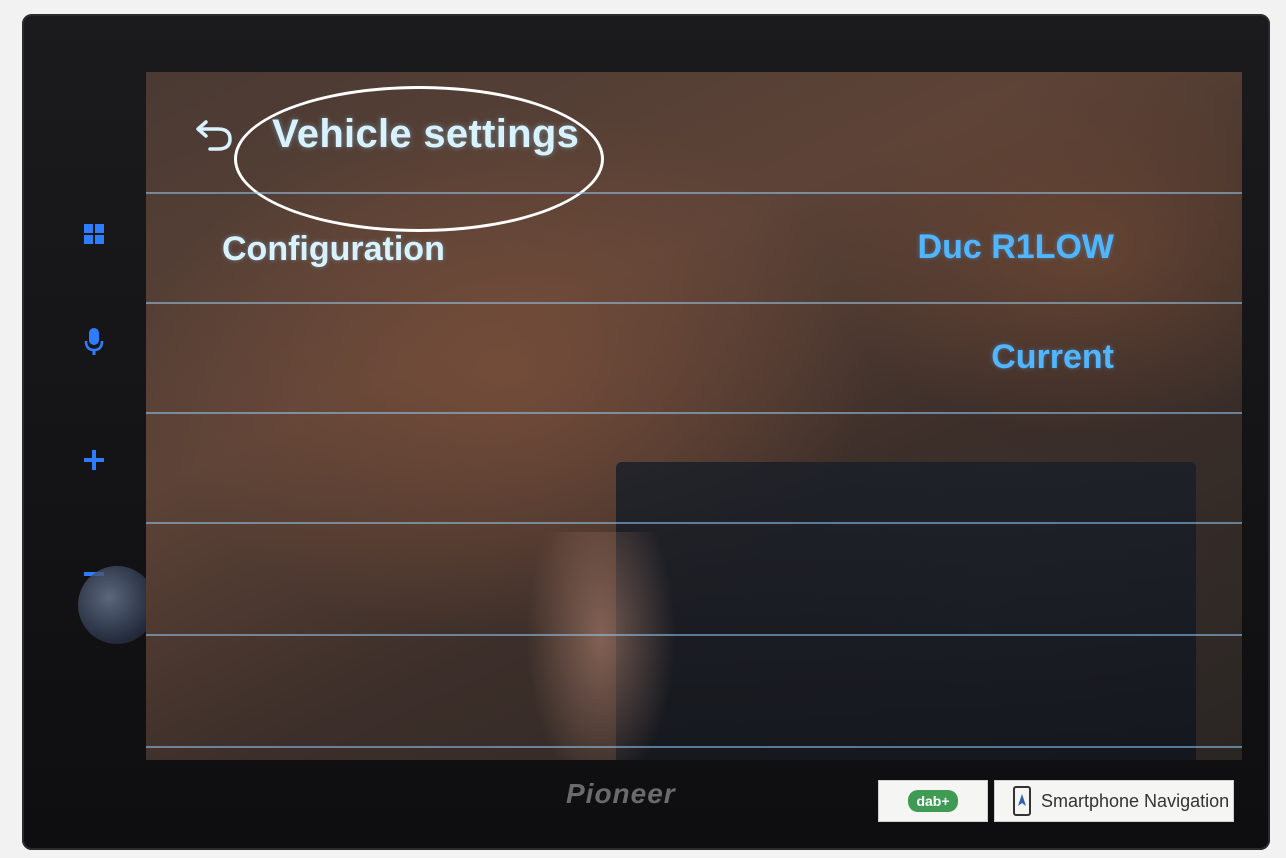 The height and width of the screenshot is (858, 1286). I want to click on home-grid-button, so click(94, 234).